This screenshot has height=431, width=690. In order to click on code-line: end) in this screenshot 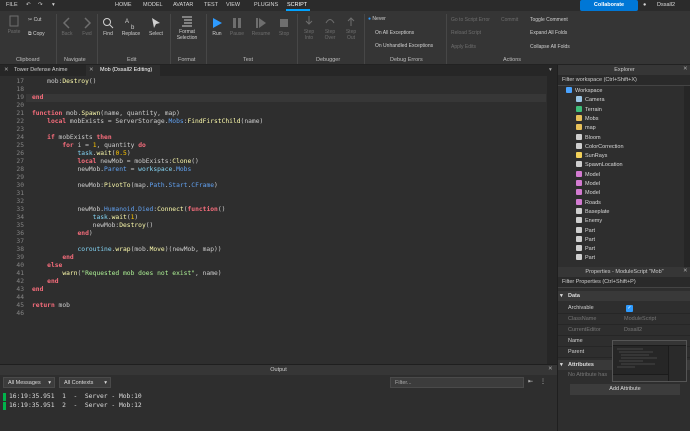, I will do `click(62, 233)`.